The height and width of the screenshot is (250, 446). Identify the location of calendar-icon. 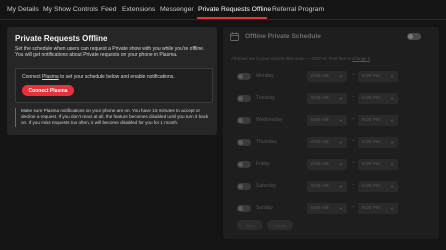
(234, 36).